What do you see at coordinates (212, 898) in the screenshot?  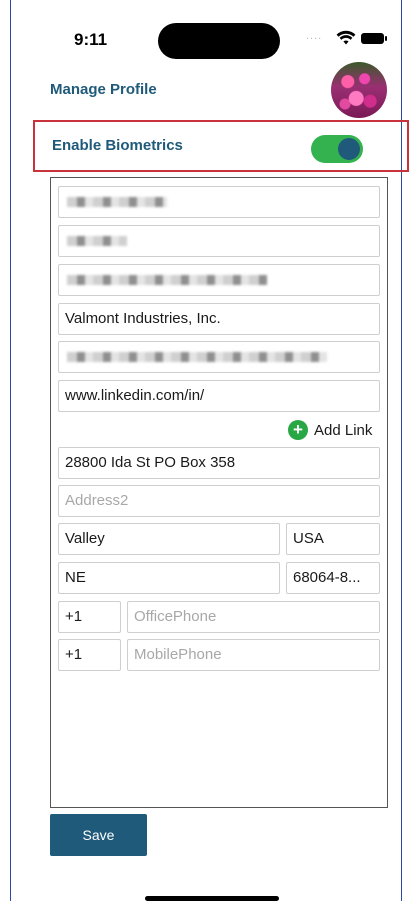 I see `home-indicator` at bounding box center [212, 898].